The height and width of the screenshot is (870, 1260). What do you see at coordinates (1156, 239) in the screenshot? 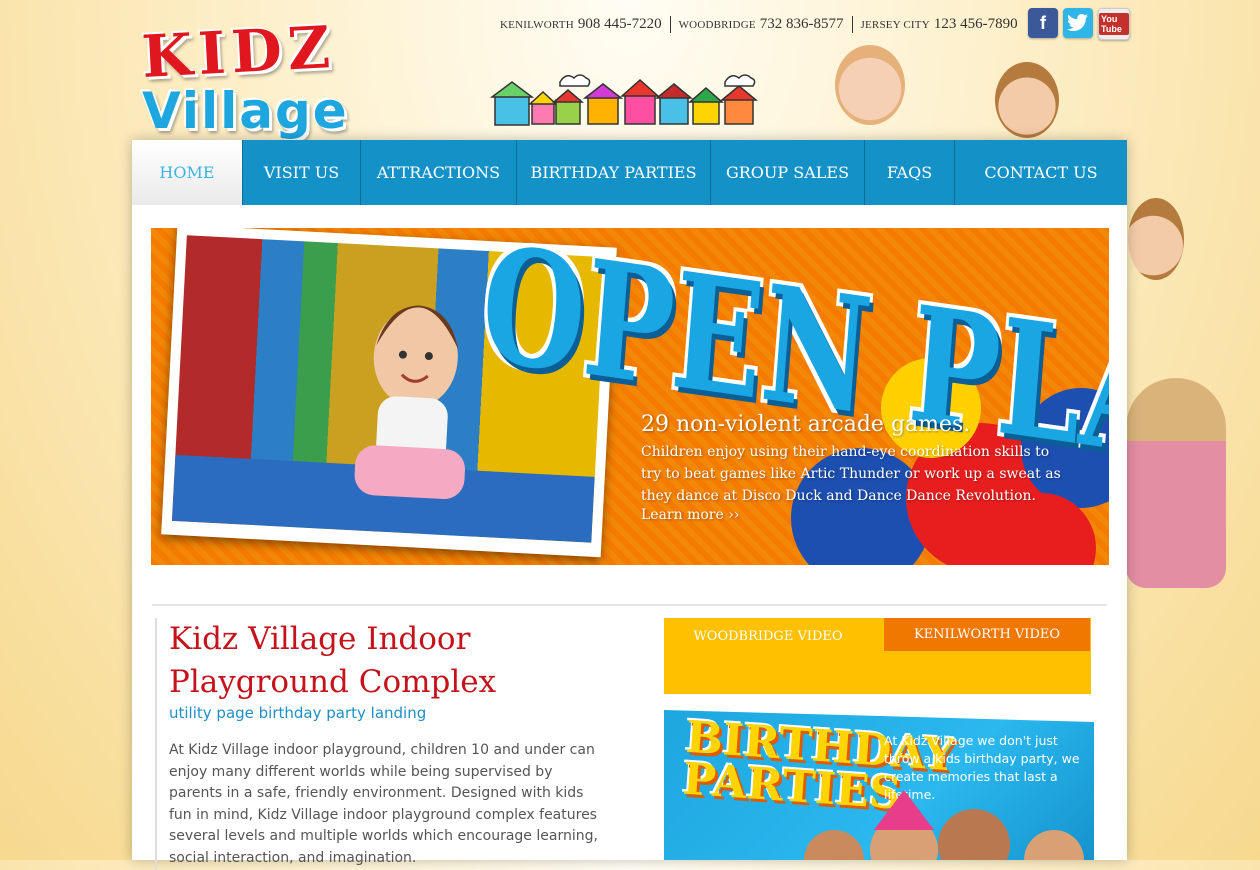
I see `kid-photo-side-boy` at bounding box center [1156, 239].